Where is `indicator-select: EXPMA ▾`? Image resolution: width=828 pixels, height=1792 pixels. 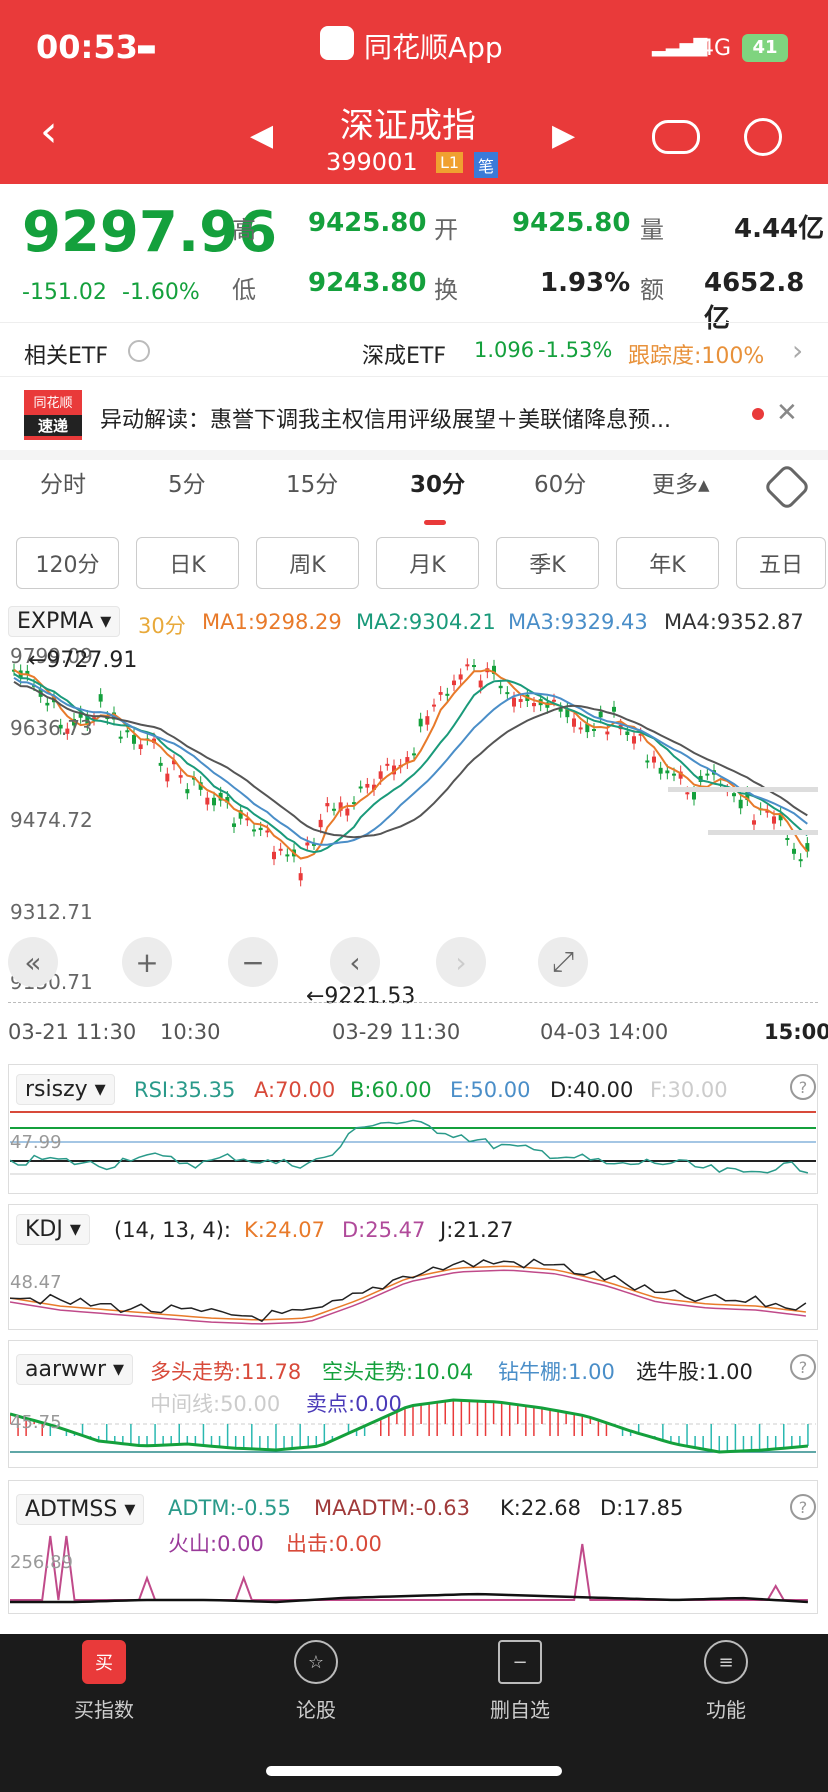 indicator-select: EXPMA ▾ is located at coordinates (64, 621).